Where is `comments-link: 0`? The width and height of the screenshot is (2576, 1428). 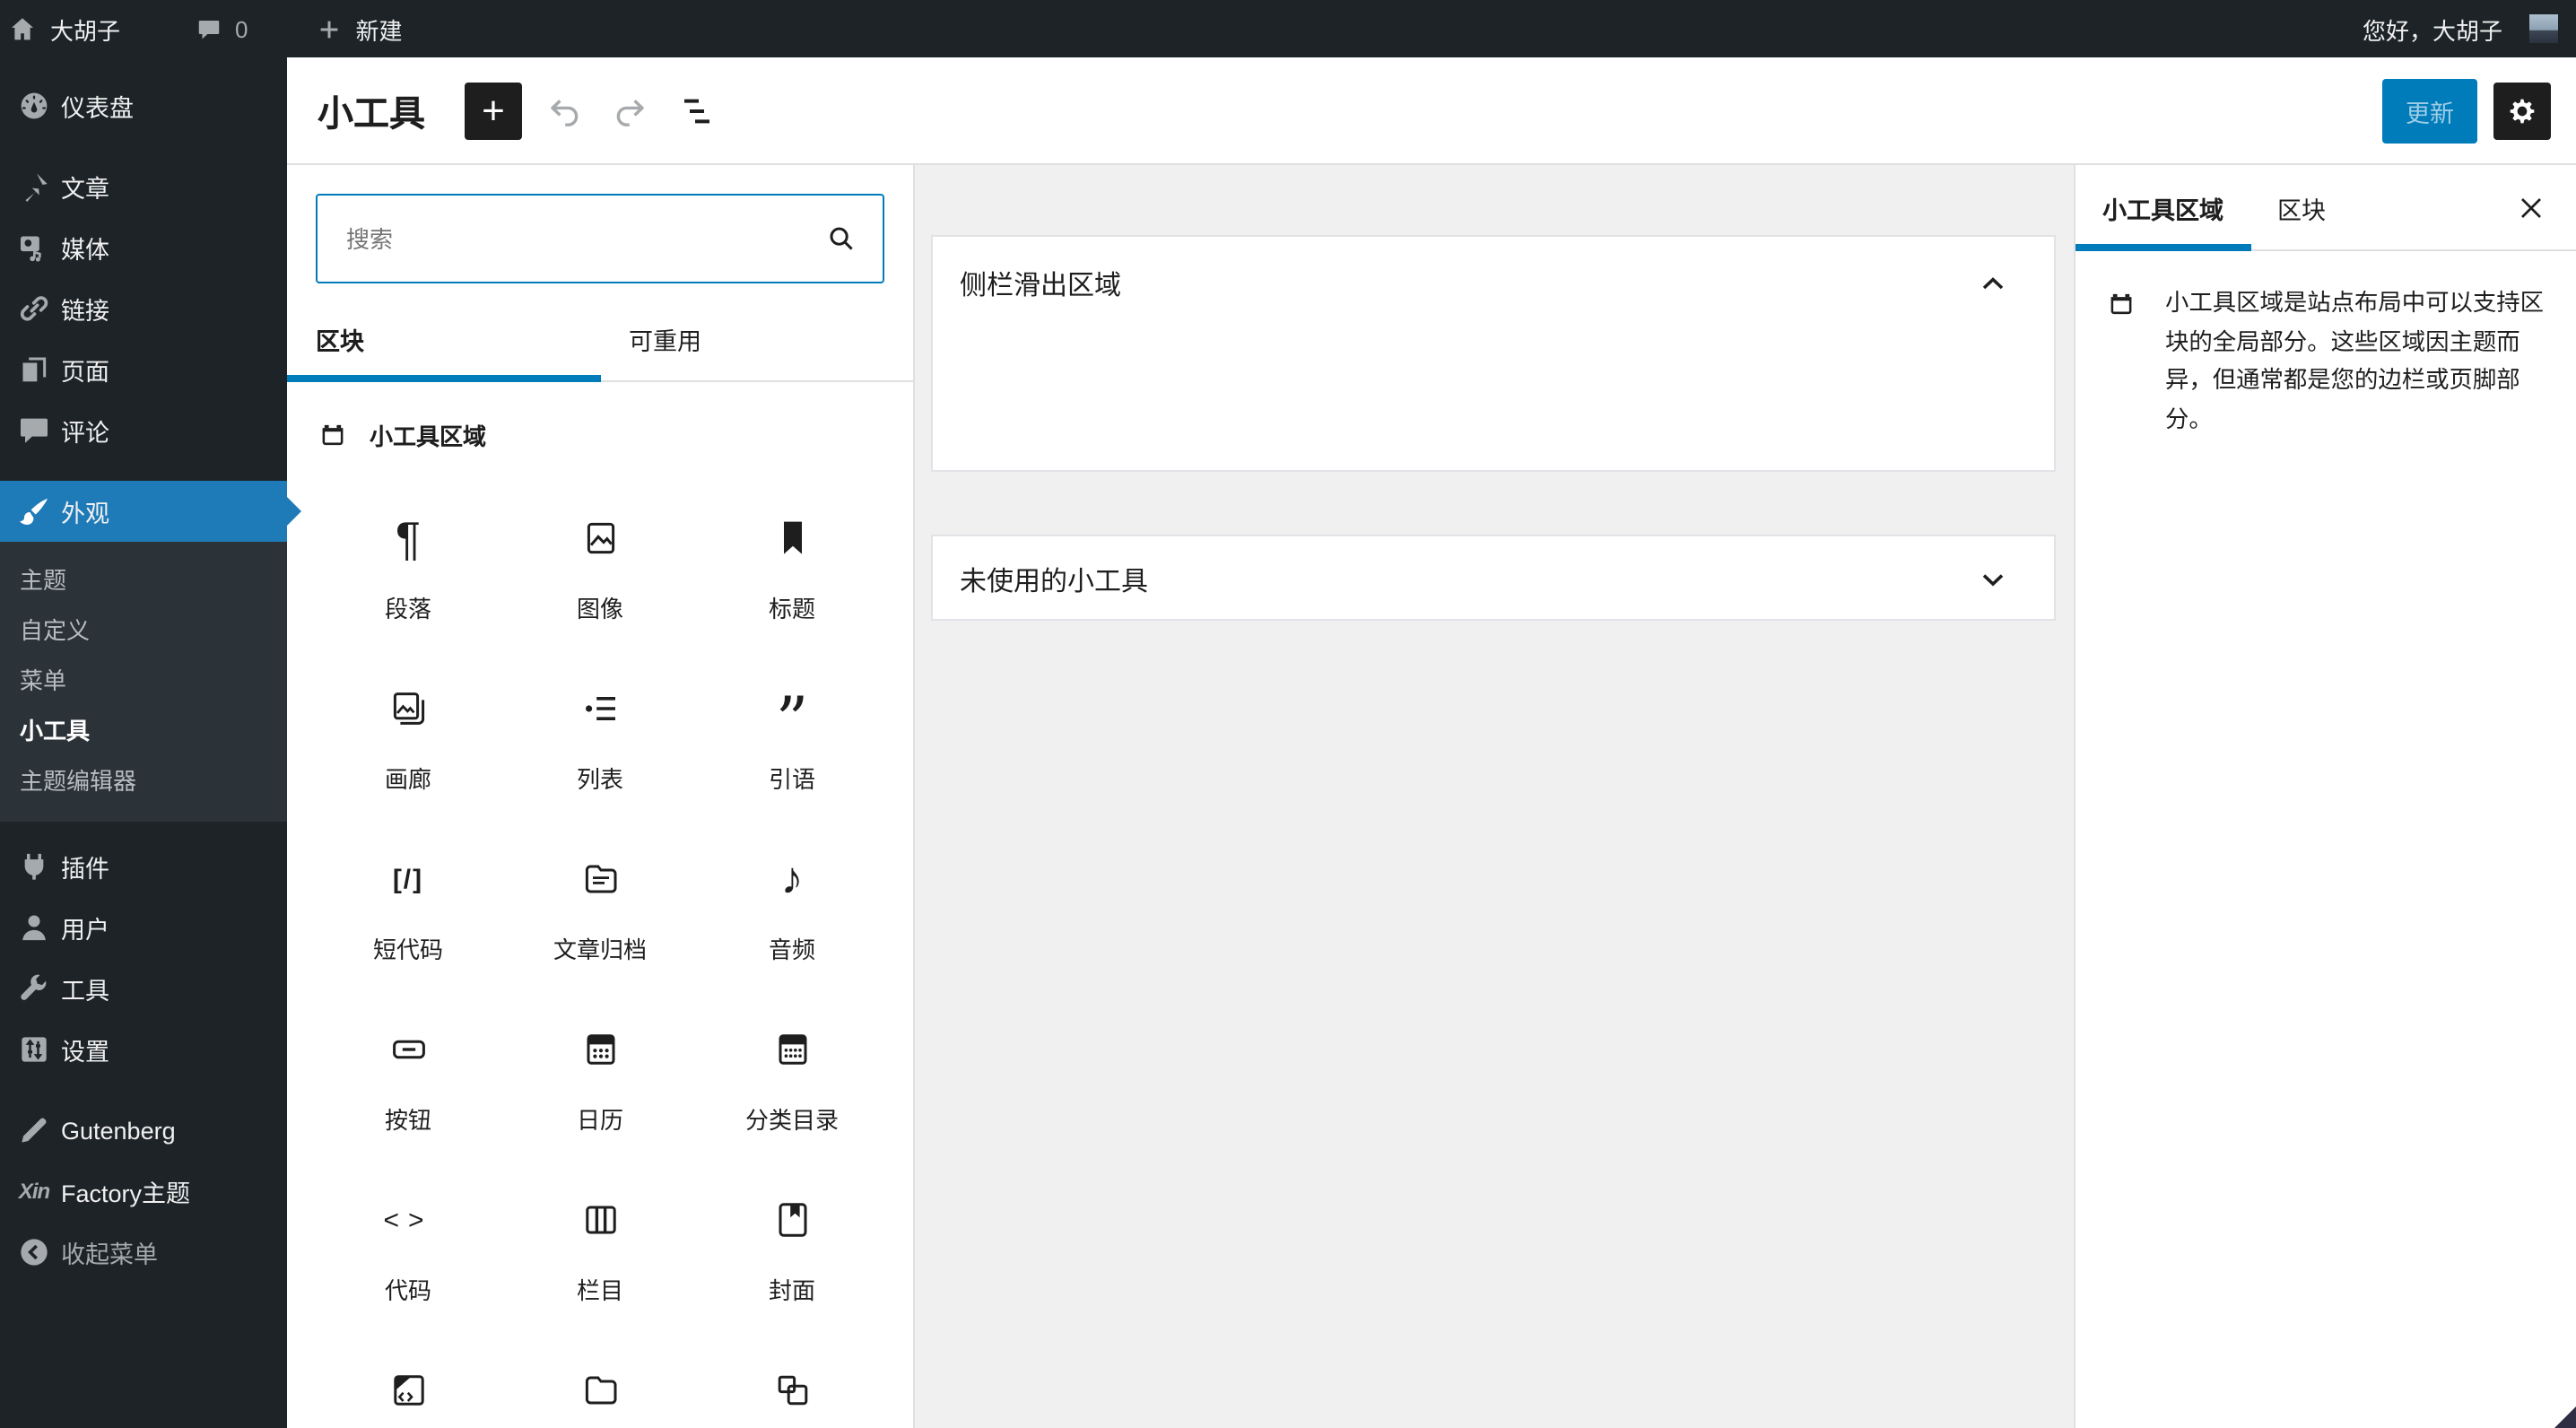 comments-link: 0 is located at coordinates (221, 29).